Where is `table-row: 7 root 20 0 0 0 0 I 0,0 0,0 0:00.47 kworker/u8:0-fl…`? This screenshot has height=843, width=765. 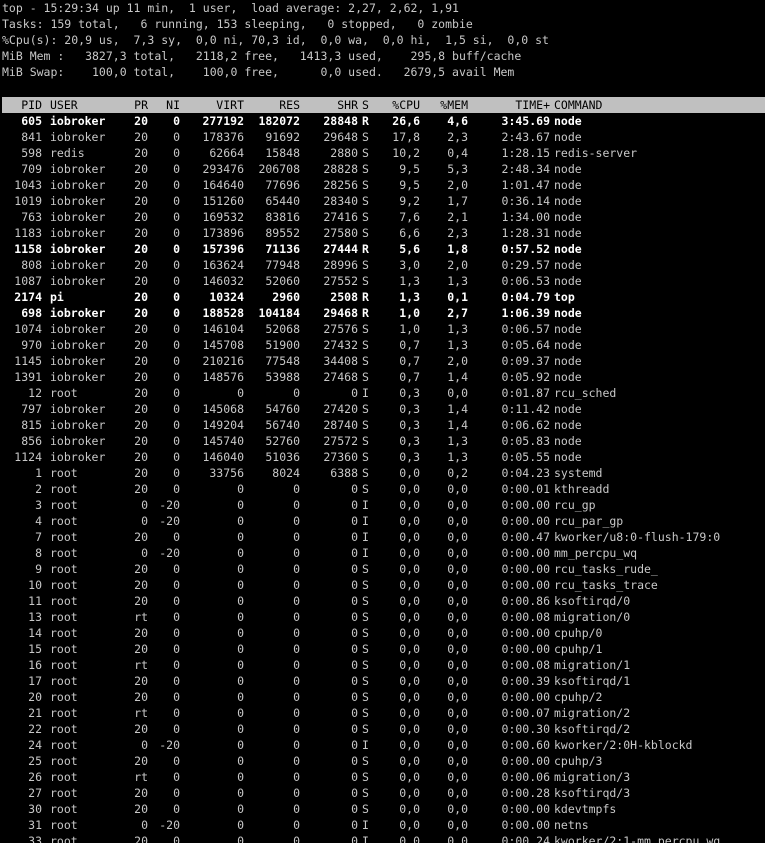
table-row: 7 root 20 0 0 0 0 I 0,0 0,0 0:00.47 kworker/u8:0-fl… is located at coordinates (382, 537).